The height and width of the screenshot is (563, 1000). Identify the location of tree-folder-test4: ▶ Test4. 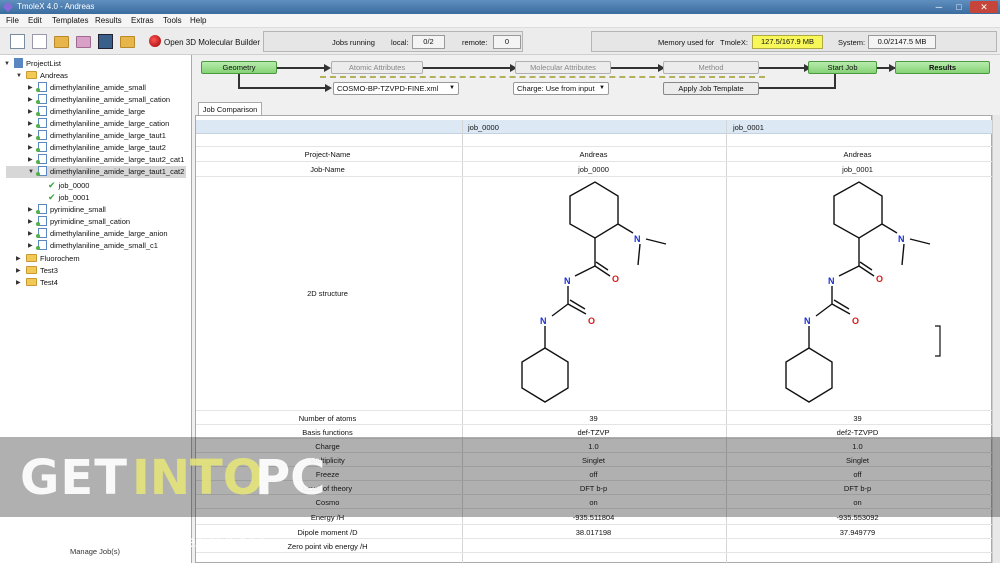
(37, 283).